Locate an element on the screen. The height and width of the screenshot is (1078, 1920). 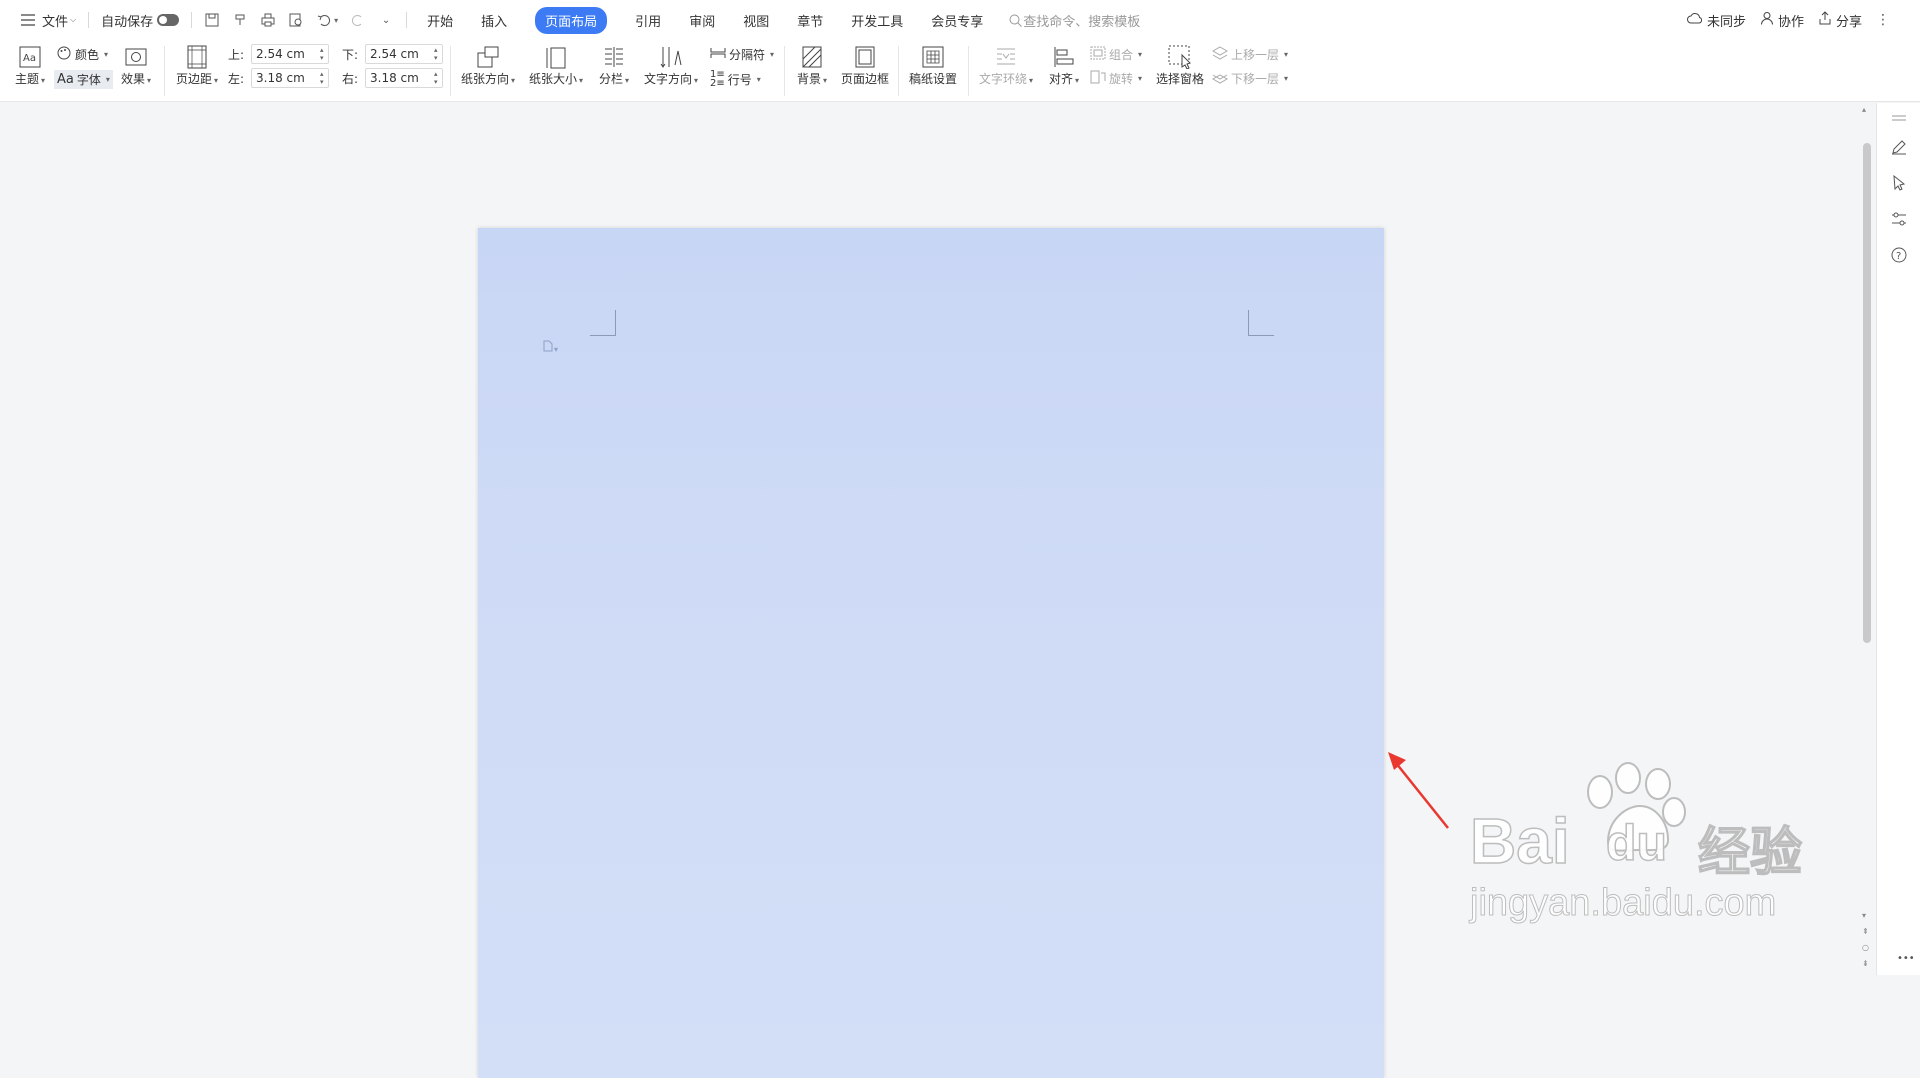
tab-member: 会员专享 is located at coordinates (957, 20).